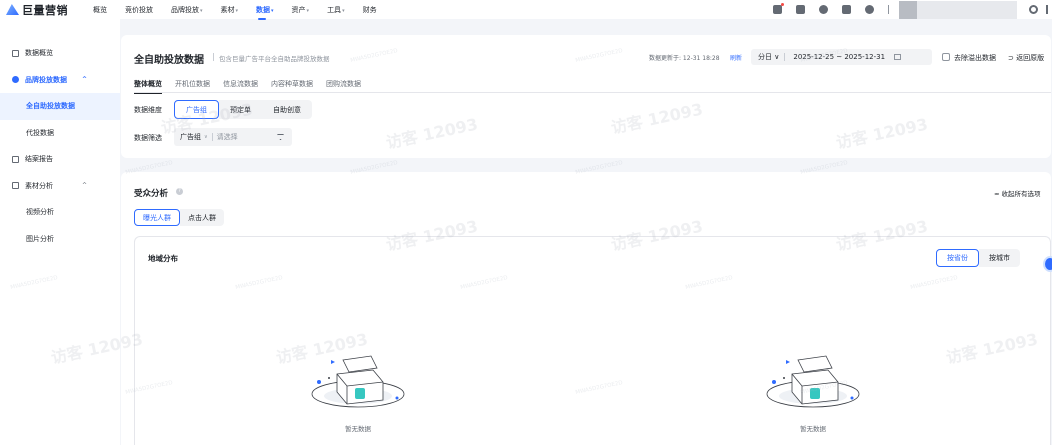 The height and width of the screenshot is (445, 1052). I want to click on sidebar-item: 品牌投放数据 ^, so click(60, 80).